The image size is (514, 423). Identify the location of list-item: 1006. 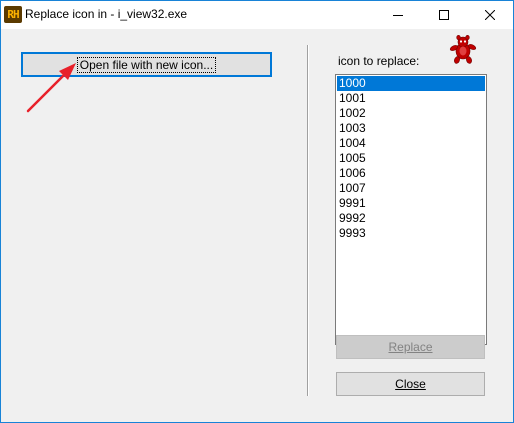
(411, 173).